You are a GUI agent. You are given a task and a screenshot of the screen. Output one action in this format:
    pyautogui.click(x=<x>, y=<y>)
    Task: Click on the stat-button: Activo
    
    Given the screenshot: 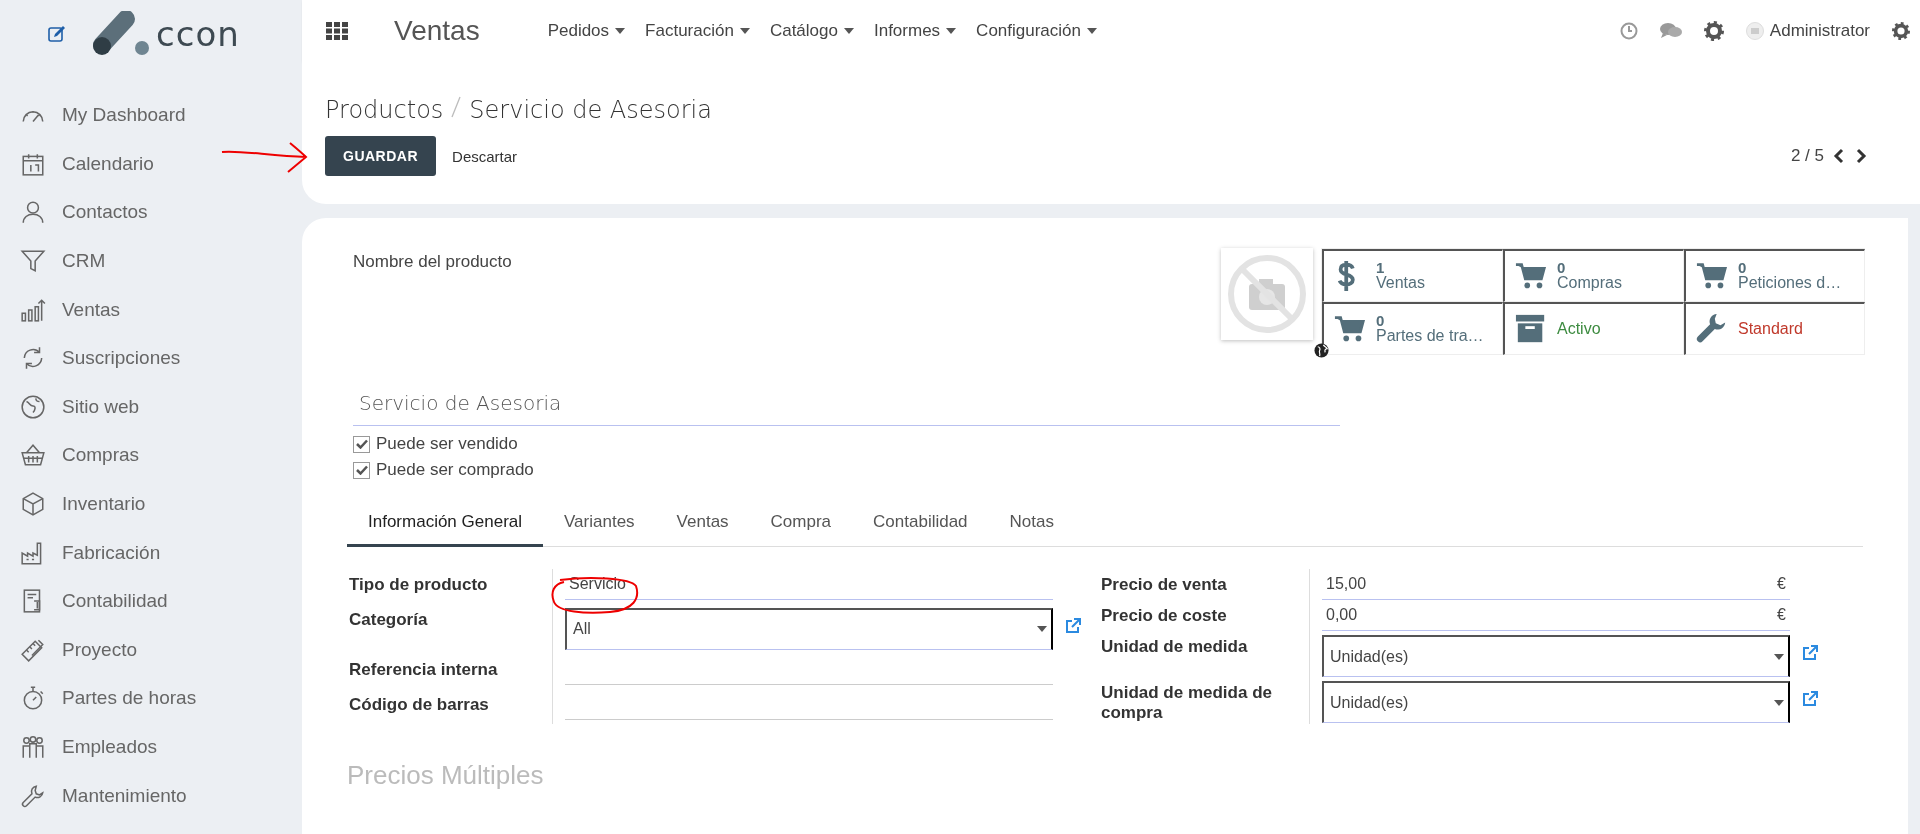 What is the action you would take?
    pyautogui.click(x=1593, y=328)
    